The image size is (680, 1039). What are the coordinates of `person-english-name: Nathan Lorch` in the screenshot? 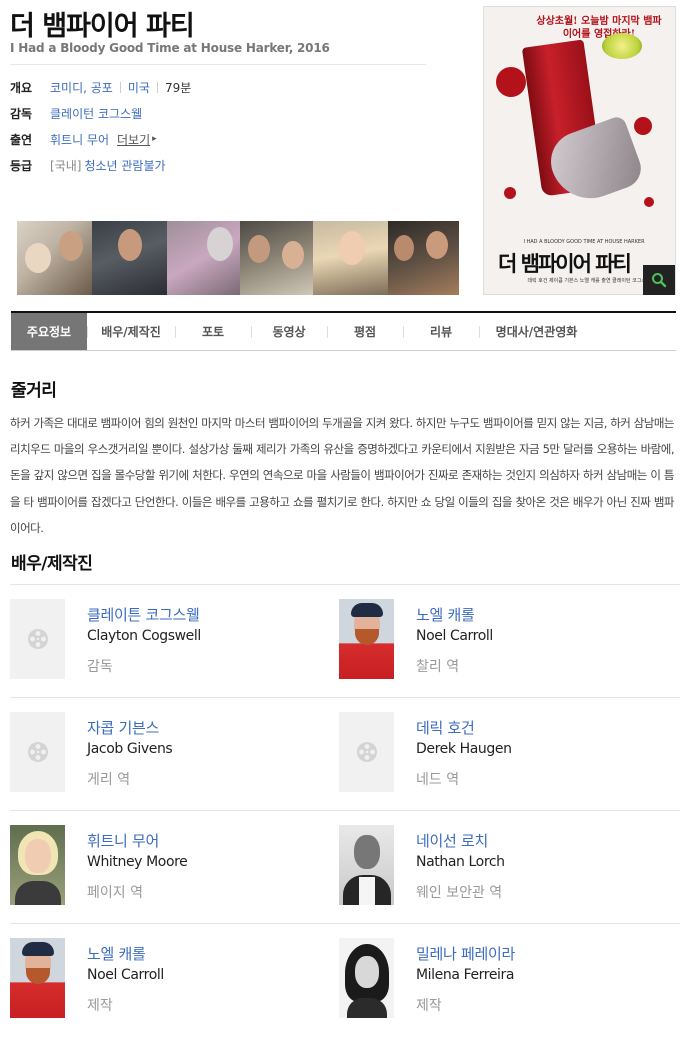 It's located at (460, 862).